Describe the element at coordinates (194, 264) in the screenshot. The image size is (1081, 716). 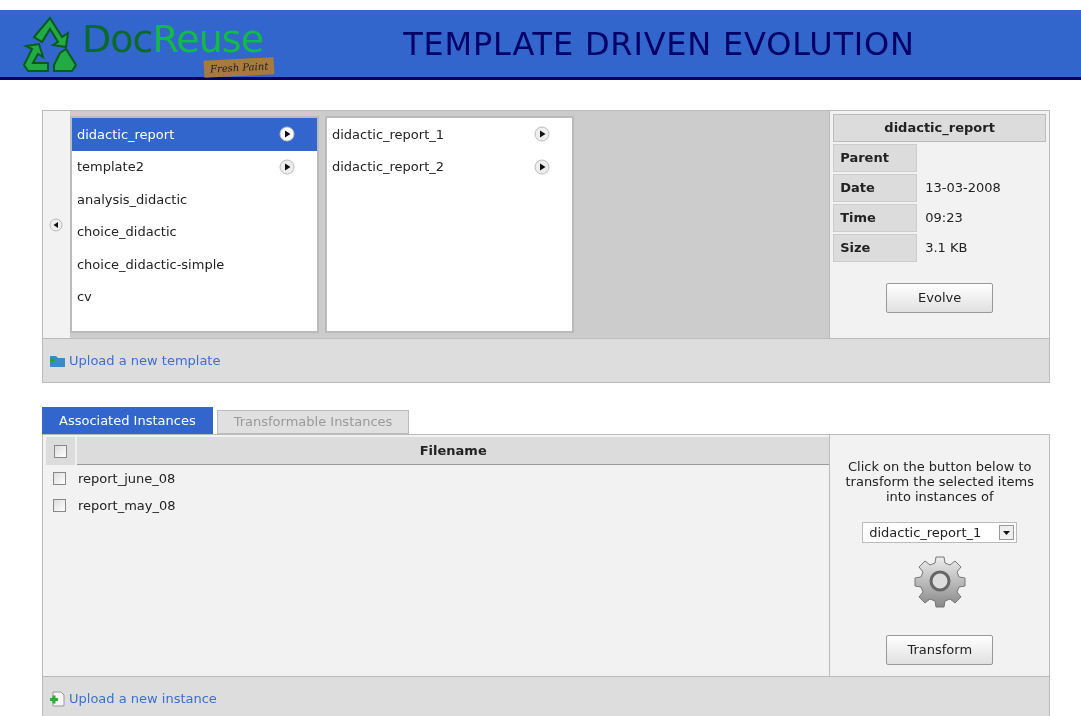
I see `list-item: choice_didactic-simple` at that location.